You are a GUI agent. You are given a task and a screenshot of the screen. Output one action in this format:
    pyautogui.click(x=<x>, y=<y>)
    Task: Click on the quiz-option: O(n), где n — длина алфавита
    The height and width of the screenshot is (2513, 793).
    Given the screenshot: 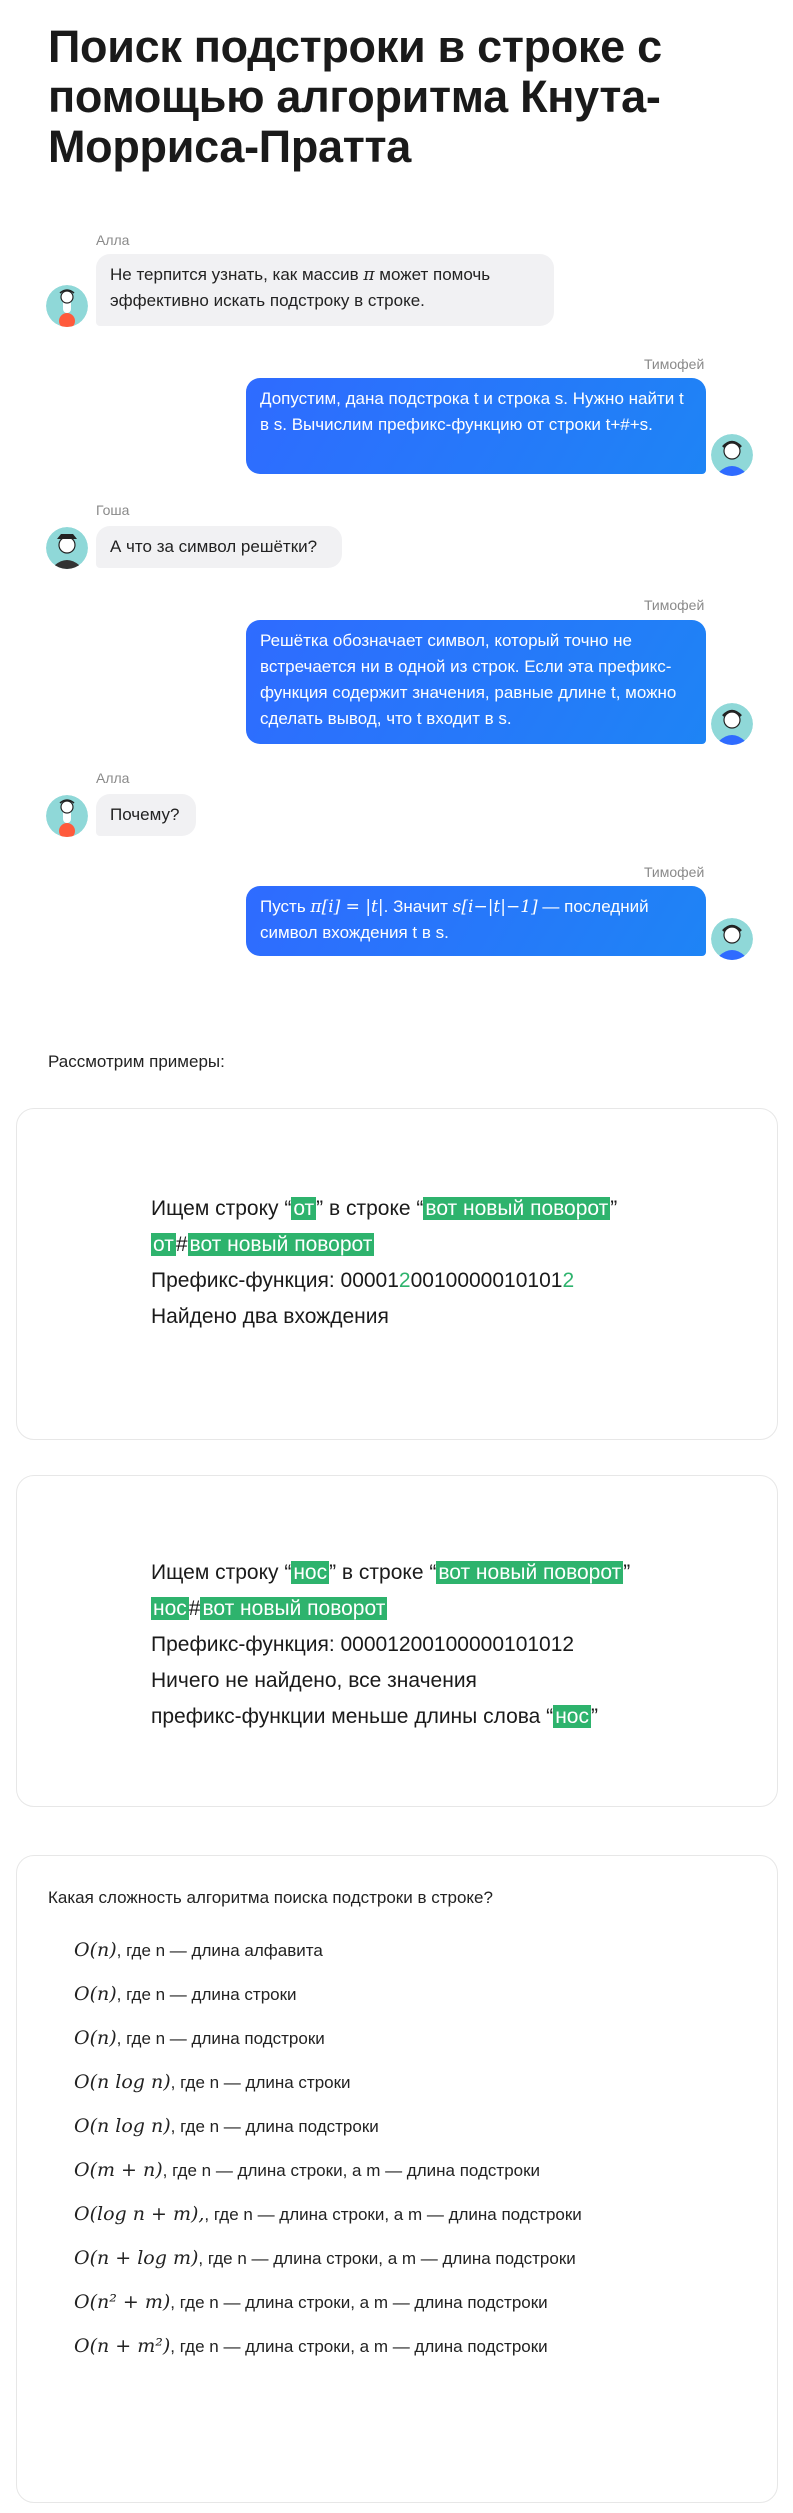 What is the action you would take?
    pyautogui.click(x=198, y=1950)
    